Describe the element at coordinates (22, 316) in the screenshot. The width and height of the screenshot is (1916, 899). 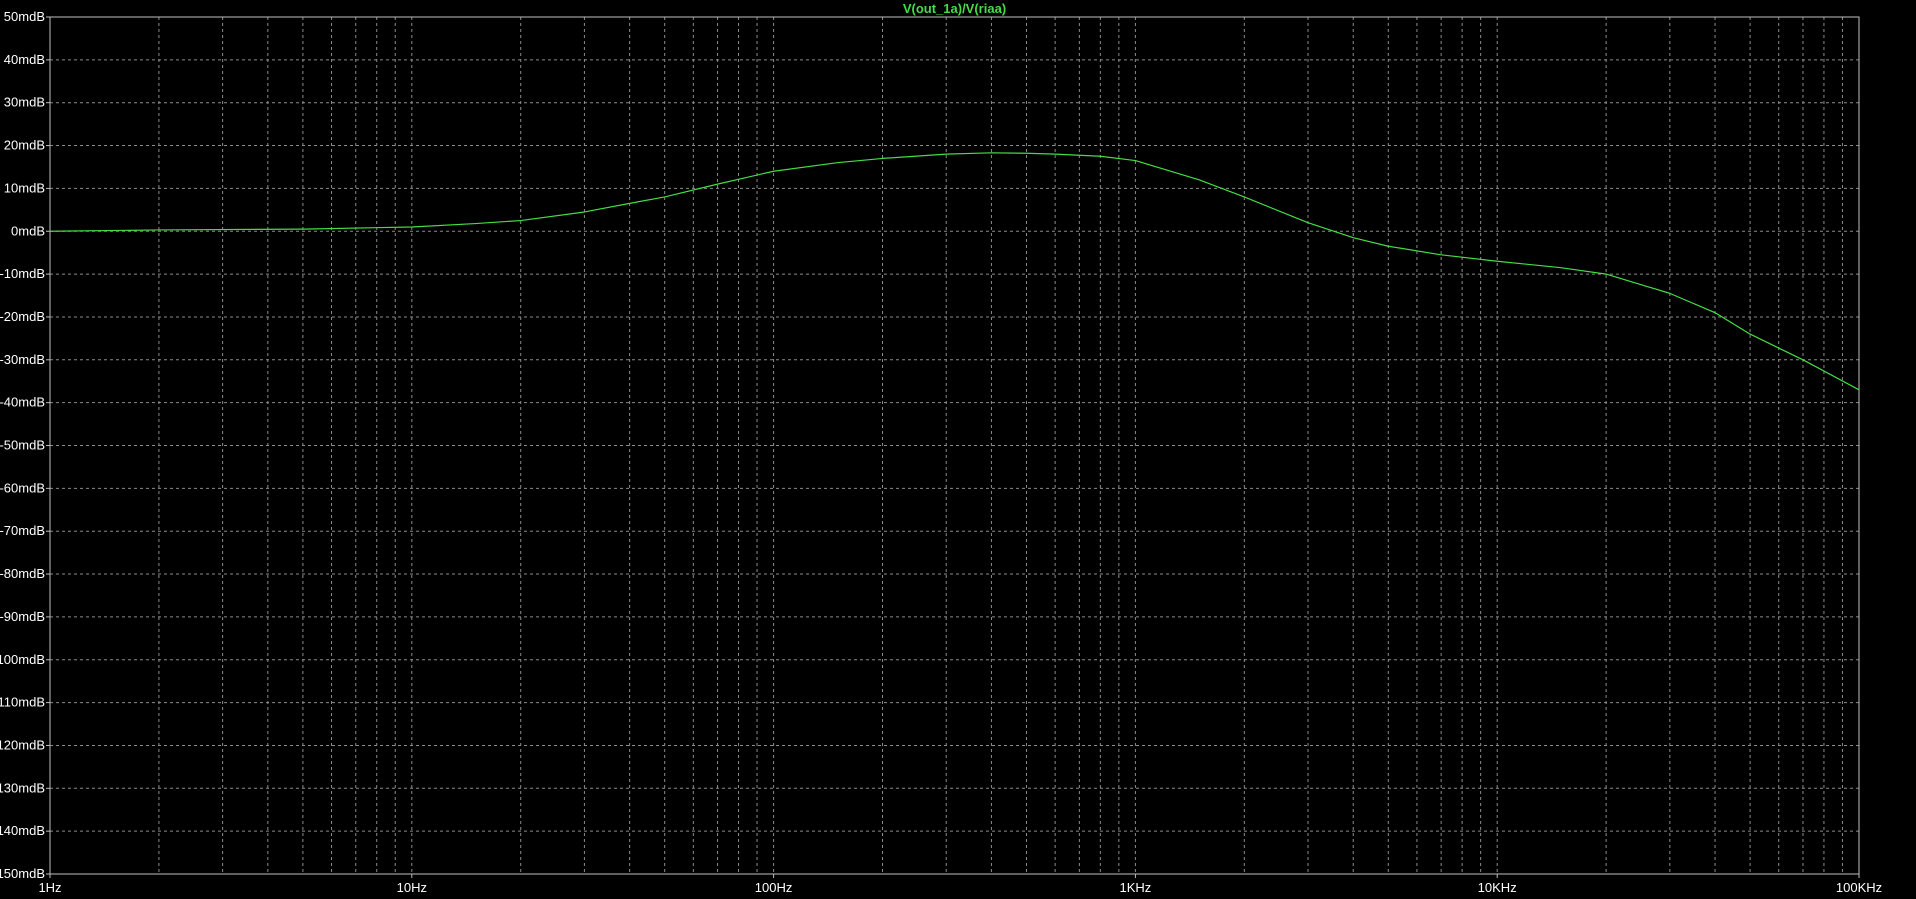
I see `y-tick-label: -20mdB` at that location.